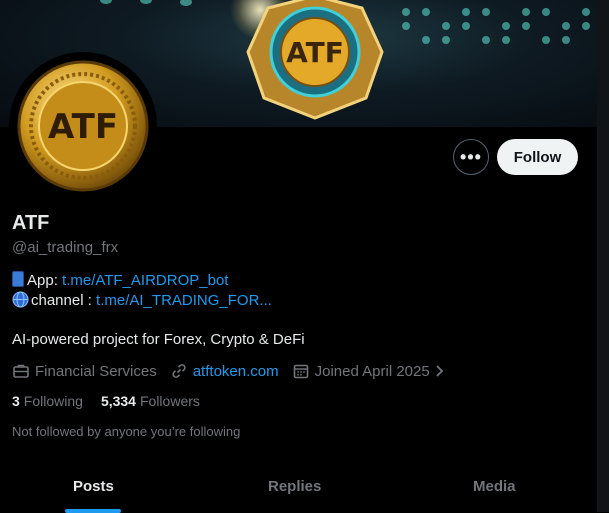 This screenshot has height=513, width=609. Describe the element at coordinates (603, 256) in the screenshot. I see `scrollbar-track` at that location.